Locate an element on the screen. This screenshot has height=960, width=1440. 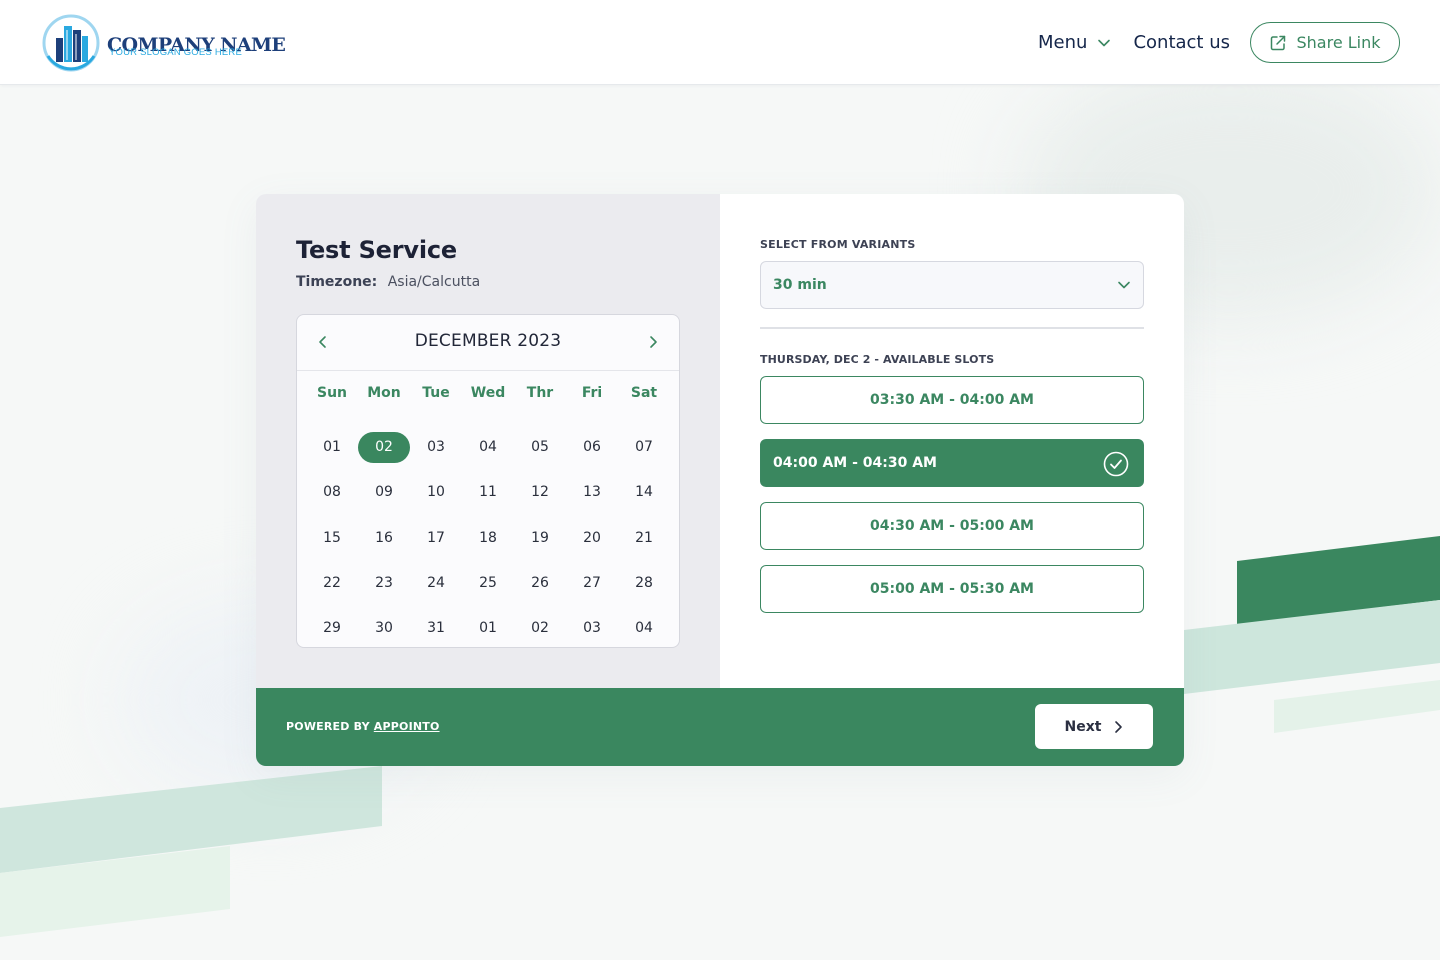
menu-dropdown: Menu is located at coordinates (1074, 42).